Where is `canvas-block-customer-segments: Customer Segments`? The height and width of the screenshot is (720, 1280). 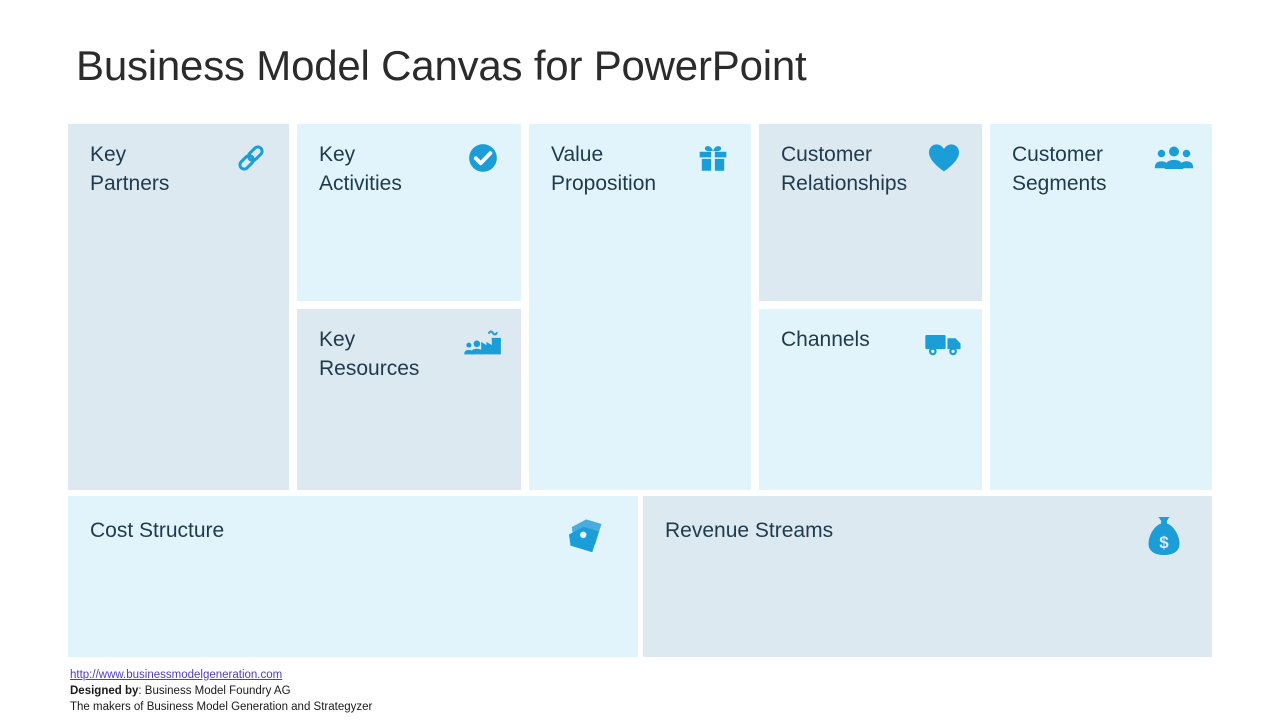
canvas-block-customer-segments: Customer Segments is located at coordinates (1101, 307).